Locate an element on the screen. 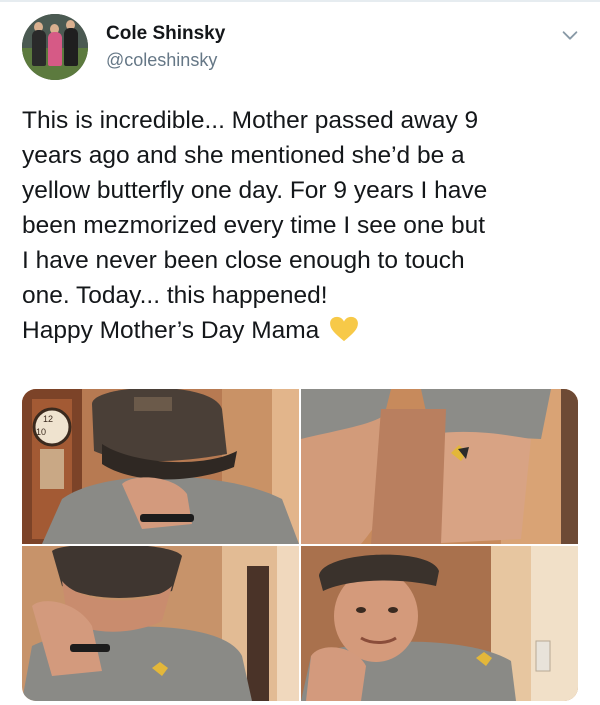  author-handle: @coleshinsky is located at coordinates (161, 60).